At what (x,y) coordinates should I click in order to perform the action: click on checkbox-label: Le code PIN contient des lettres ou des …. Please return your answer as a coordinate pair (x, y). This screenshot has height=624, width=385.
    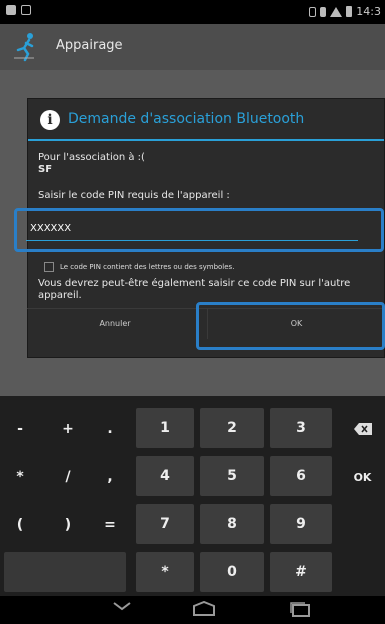
    Looking at the image, I should click on (147, 267).